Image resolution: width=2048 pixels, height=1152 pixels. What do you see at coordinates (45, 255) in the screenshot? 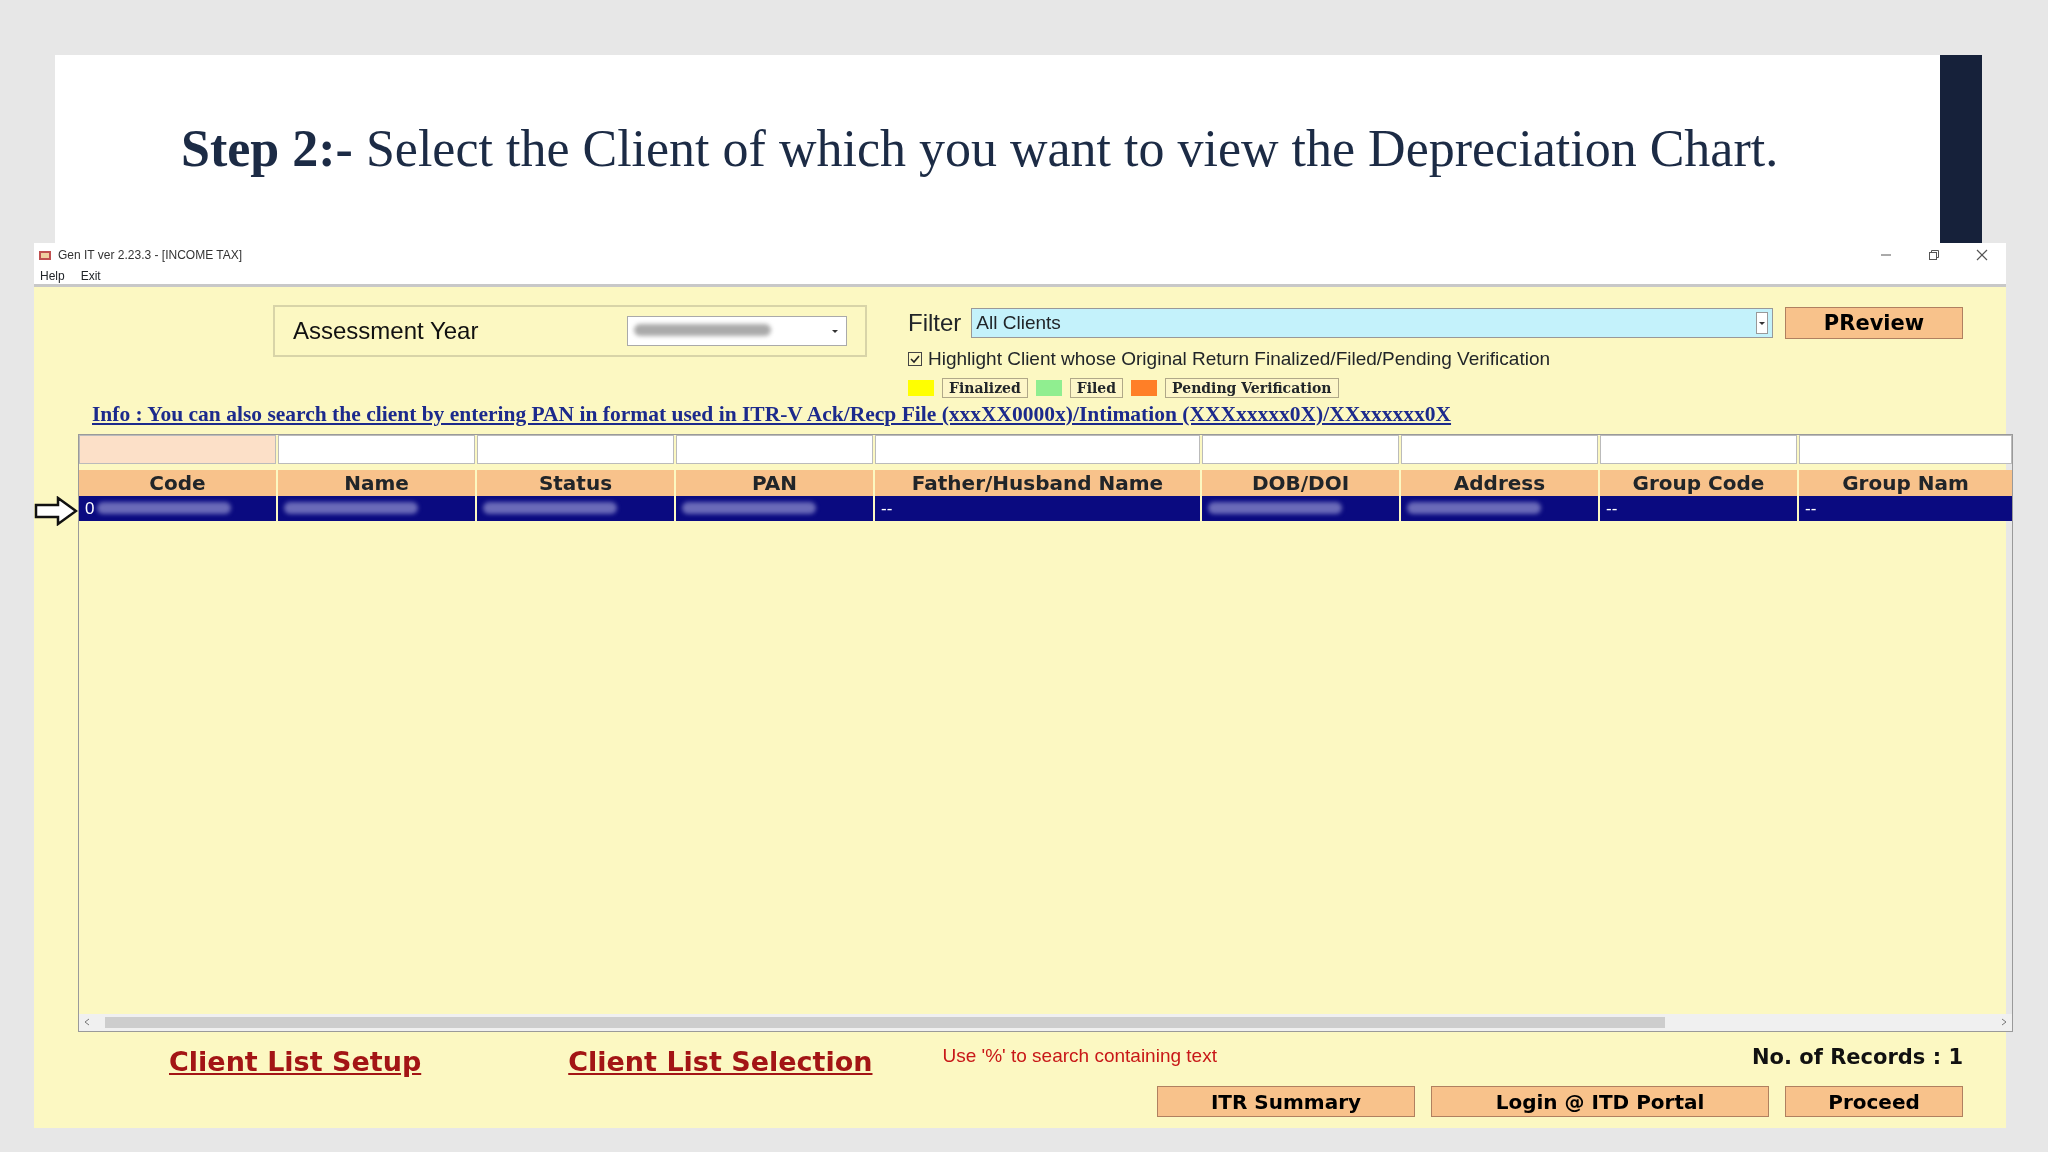
I see `app-icon` at bounding box center [45, 255].